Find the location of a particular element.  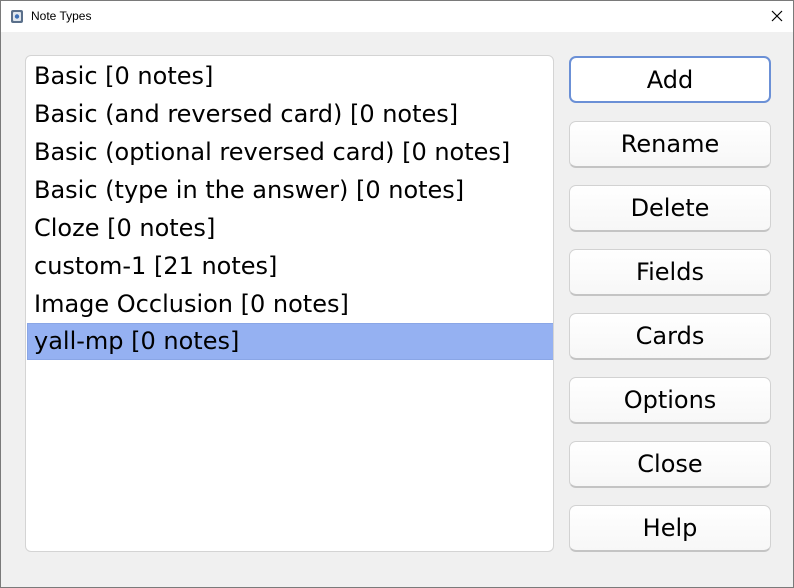

list-item: Basic [0 notes] is located at coordinates (290, 76).